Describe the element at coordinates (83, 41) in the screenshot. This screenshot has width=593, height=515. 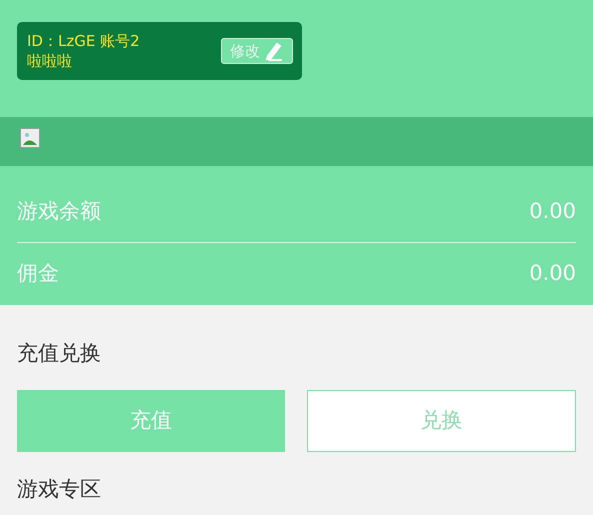
I see `user-id: ID：LzGE 账号2` at that location.